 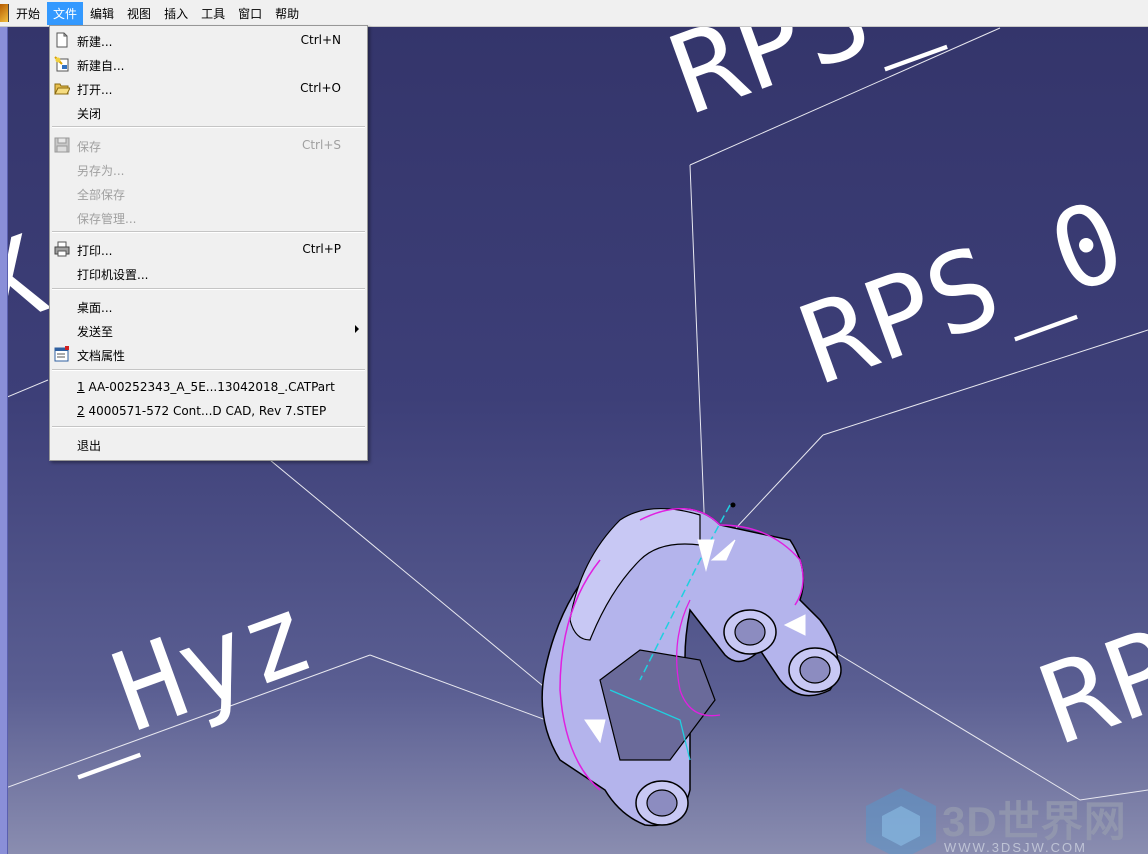 What do you see at coordinates (62, 249) in the screenshot?
I see `printer-icon` at bounding box center [62, 249].